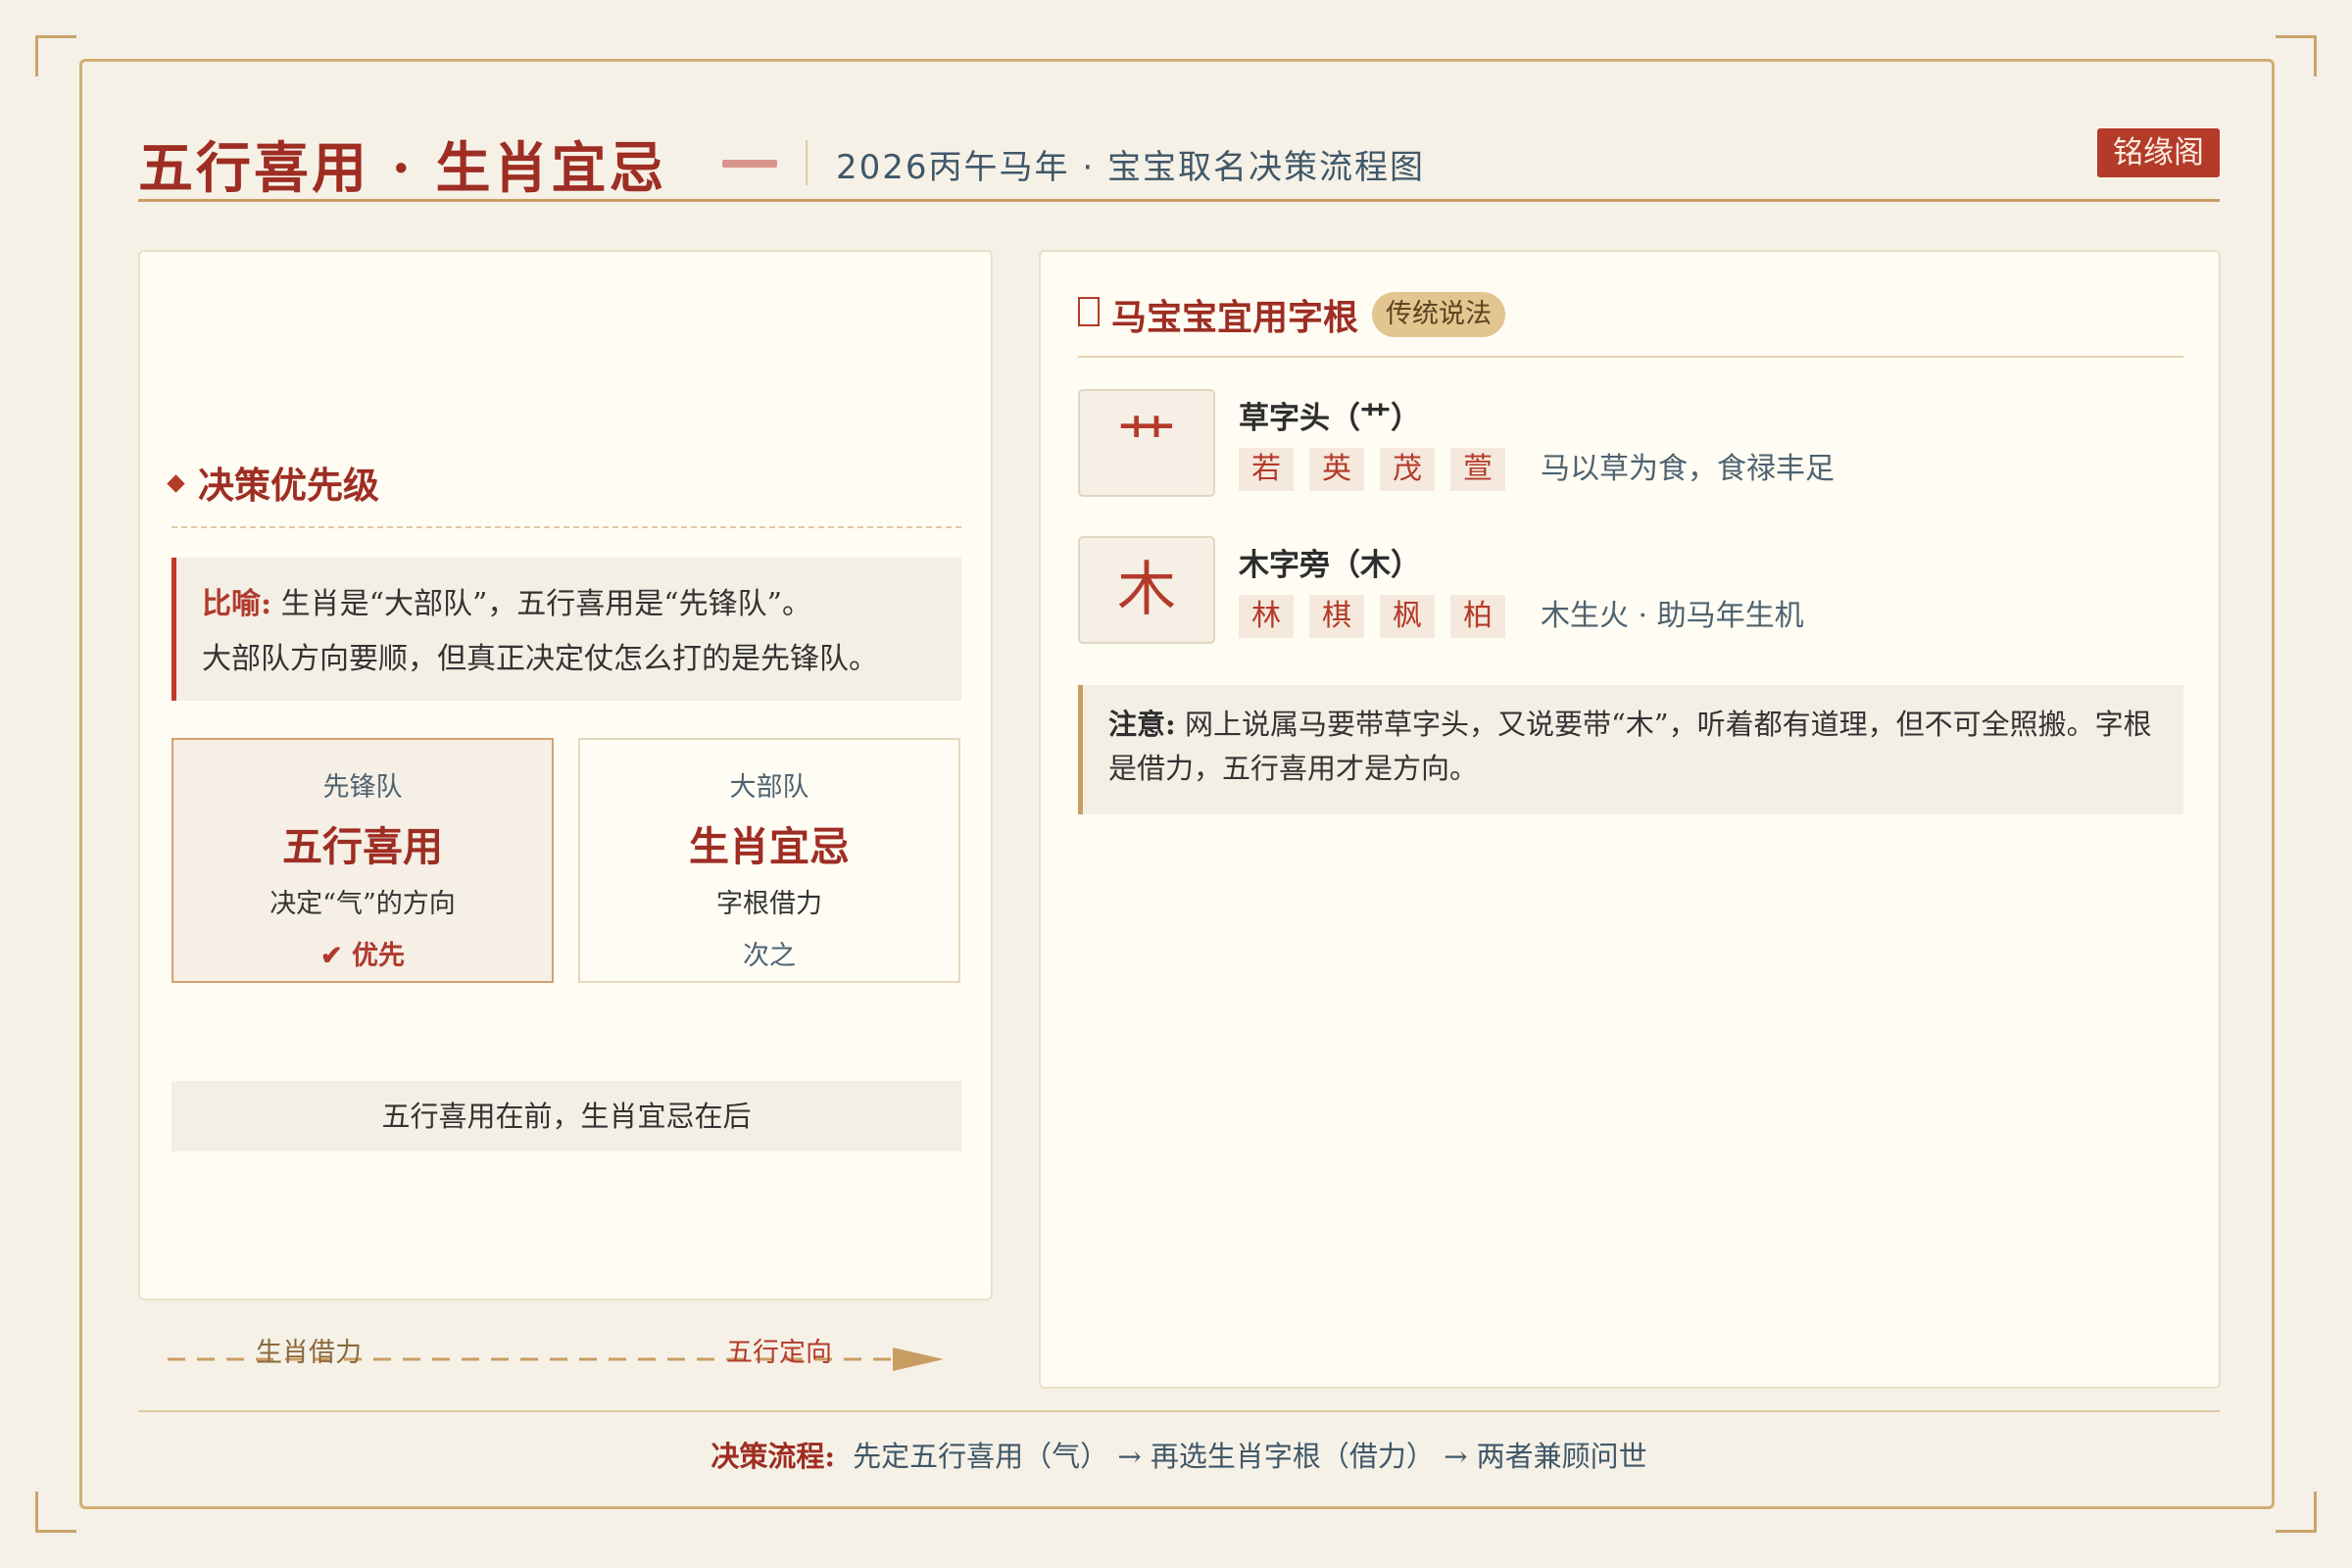  I want to click on radicals-header: 马宝宝宜用字根 传统说法, so click(1292, 313).